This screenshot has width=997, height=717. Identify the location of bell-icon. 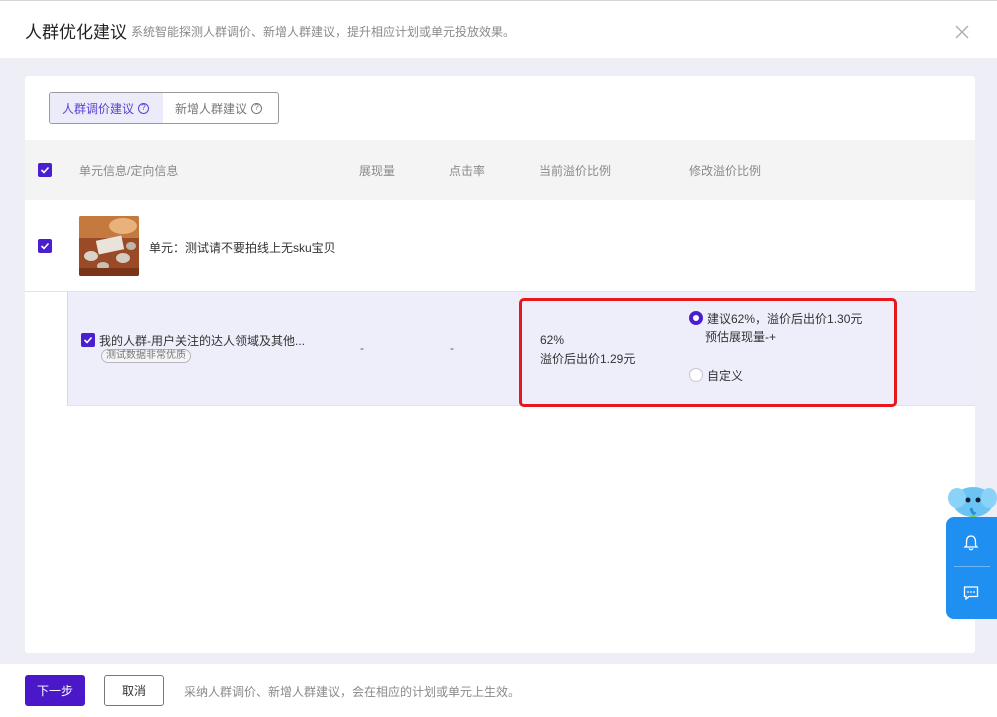
(971, 543).